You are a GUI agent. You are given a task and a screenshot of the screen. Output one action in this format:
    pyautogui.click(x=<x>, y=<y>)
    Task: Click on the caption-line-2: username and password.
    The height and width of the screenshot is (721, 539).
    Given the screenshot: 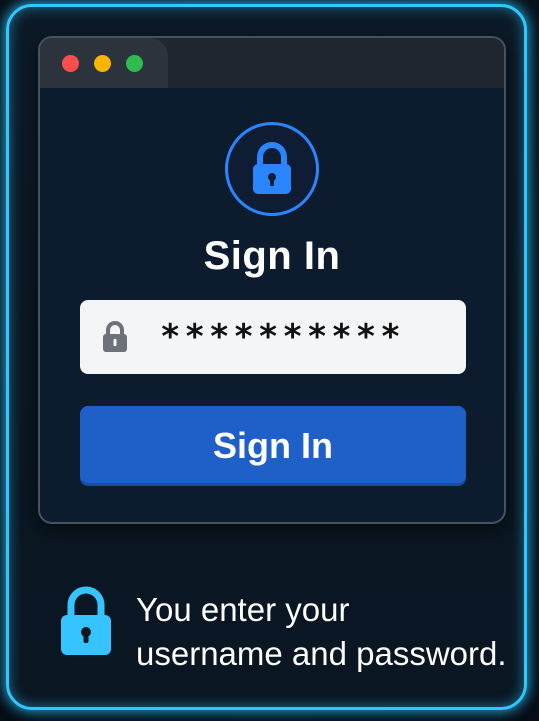 What is the action you would take?
    pyautogui.click(x=321, y=653)
    